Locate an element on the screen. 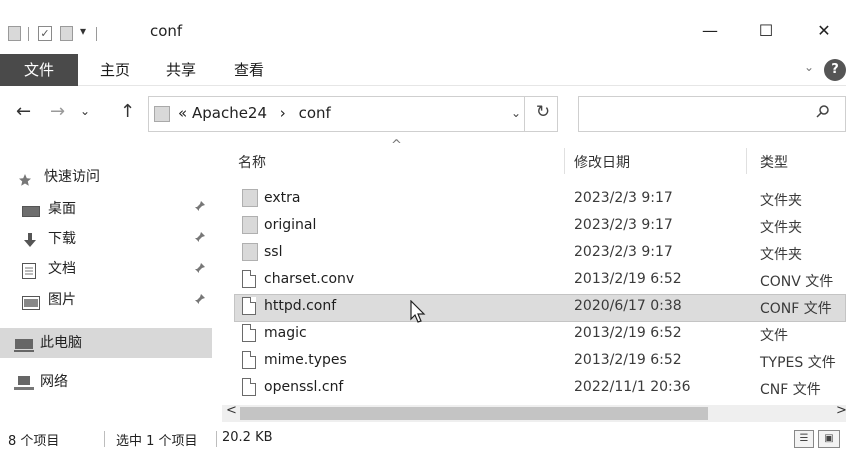  sidebar-item-label: 图片 is located at coordinates (62, 300).